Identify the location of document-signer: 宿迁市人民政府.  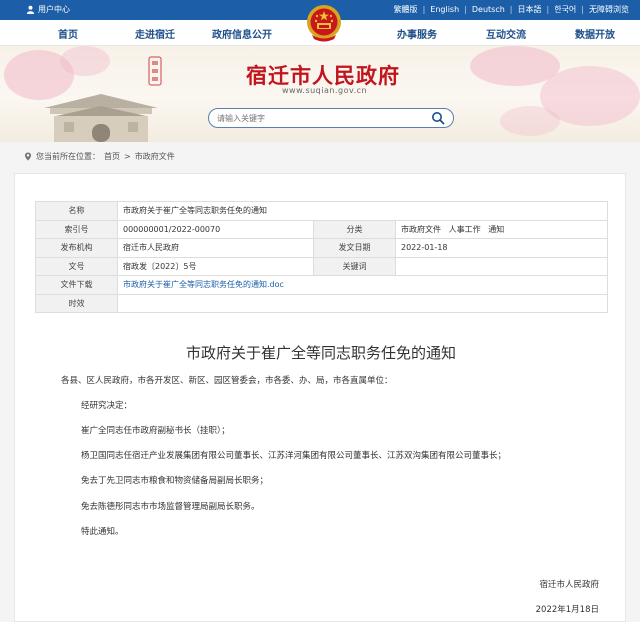
(569, 585).